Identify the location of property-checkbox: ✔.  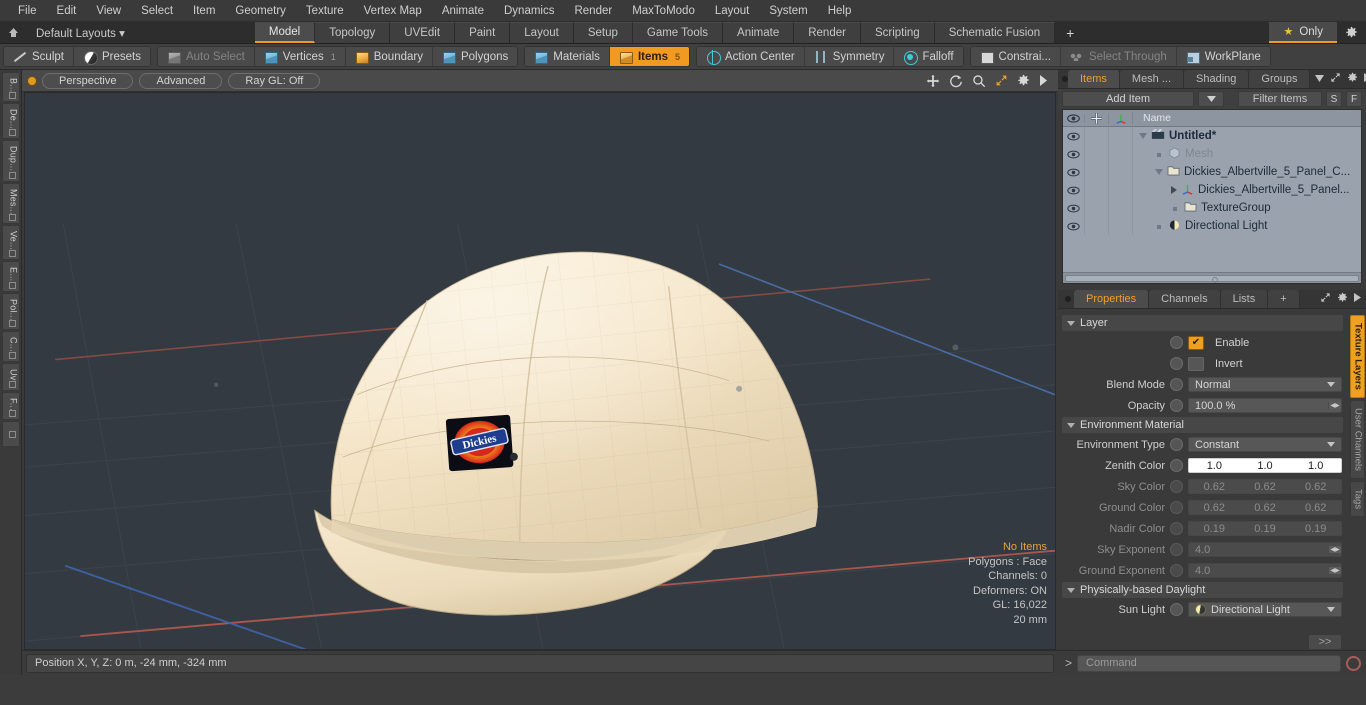
(1196, 342).